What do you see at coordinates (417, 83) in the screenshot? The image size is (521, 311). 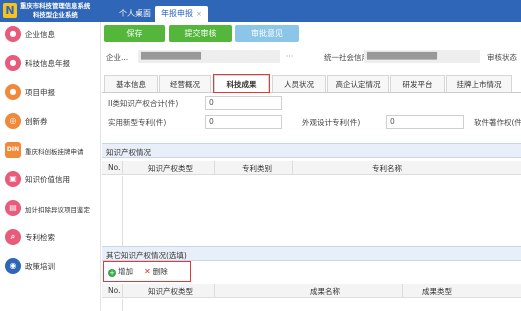 I see `tab-rd-platform: 研发平台` at bounding box center [417, 83].